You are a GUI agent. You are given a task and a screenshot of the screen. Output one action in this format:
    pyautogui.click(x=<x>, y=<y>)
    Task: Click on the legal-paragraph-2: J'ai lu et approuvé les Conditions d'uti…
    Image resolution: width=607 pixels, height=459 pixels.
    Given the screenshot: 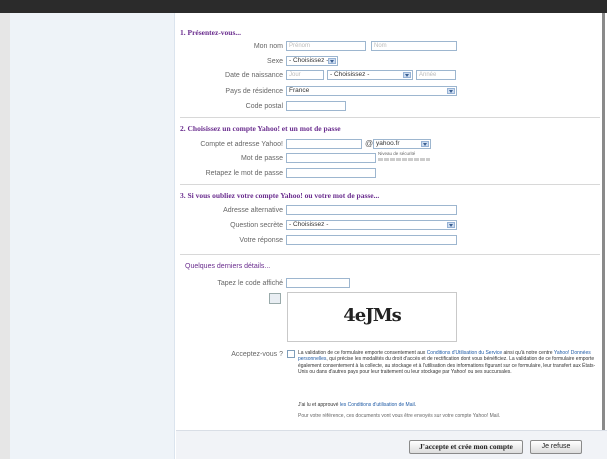 What is the action you would take?
    pyautogui.click(x=448, y=405)
    